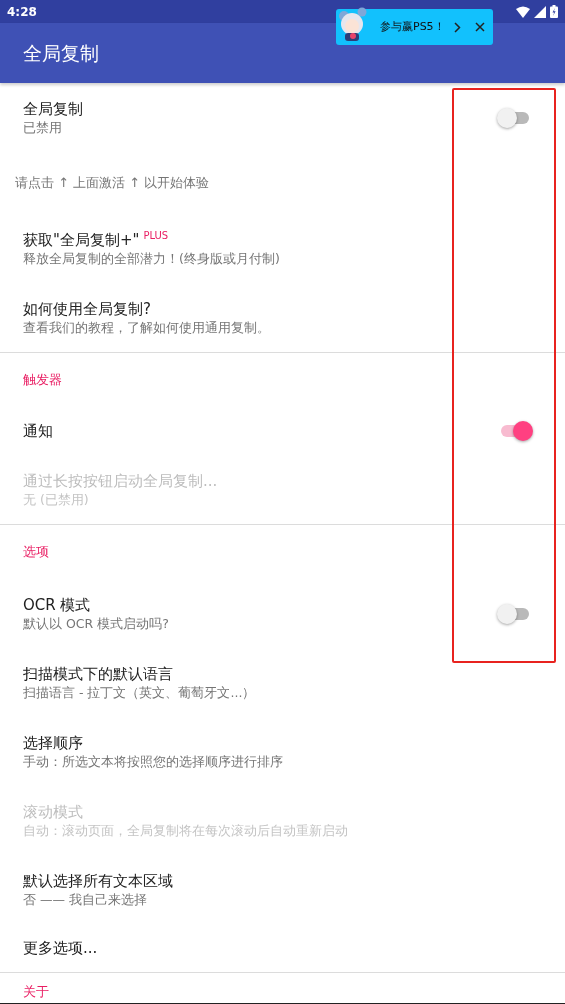 The height and width of the screenshot is (1004, 565). What do you see at coordinates (156, 235) in the screenshot?
I see `plus-label: PLUS` at bounding box center [156, 235].